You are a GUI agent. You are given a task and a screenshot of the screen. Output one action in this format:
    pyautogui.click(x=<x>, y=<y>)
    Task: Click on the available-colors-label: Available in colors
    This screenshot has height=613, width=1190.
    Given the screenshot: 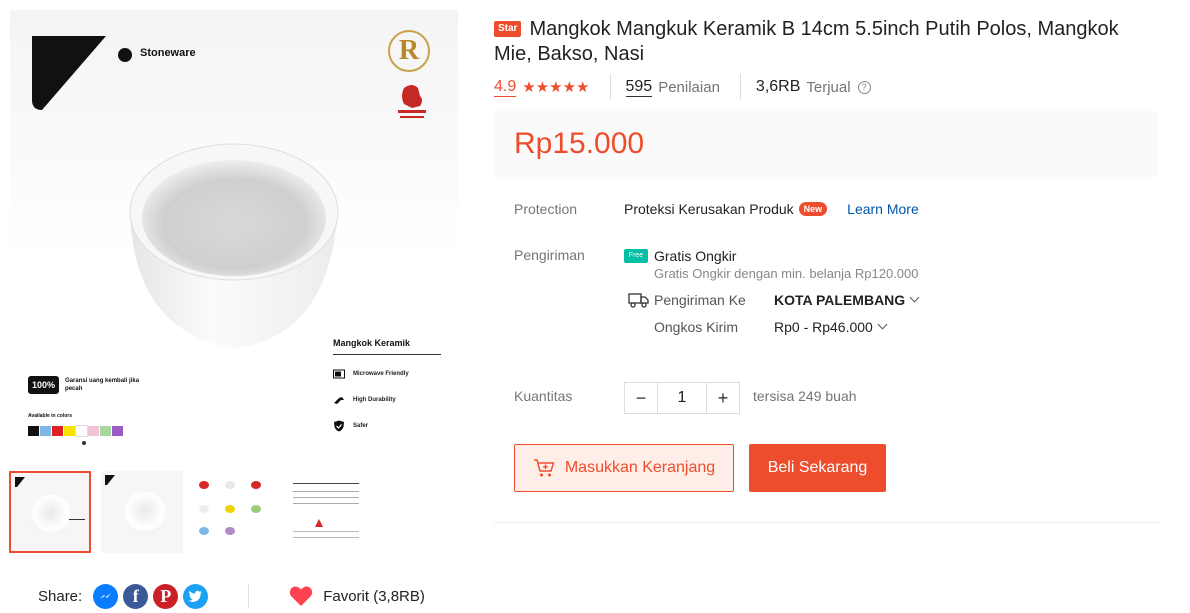 What is the action you would take?
    pyautogui.click(x=50, y=416)
    